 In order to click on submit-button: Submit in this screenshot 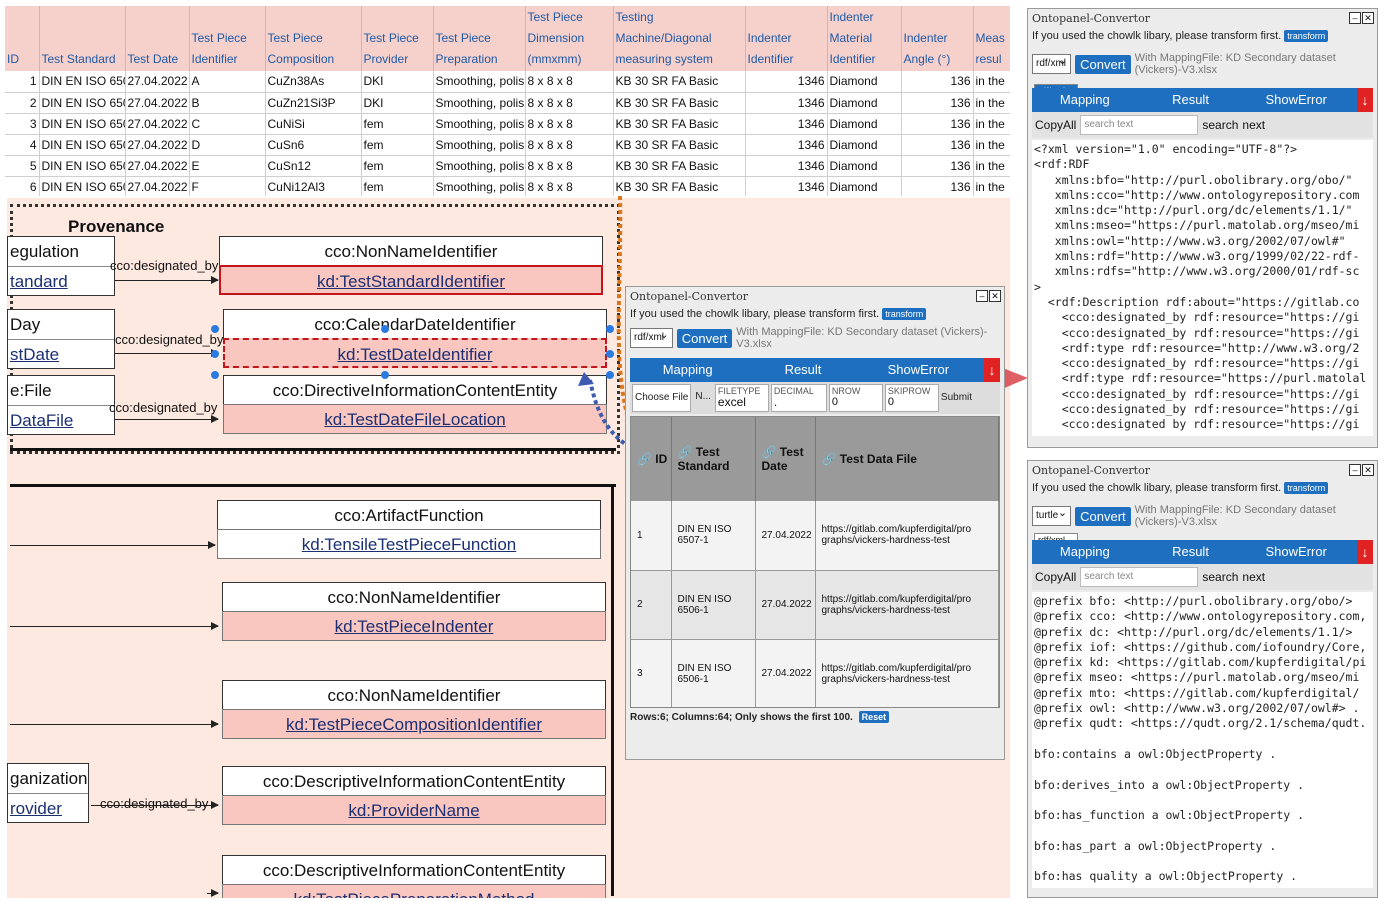, I will do `click(956, 398)`.